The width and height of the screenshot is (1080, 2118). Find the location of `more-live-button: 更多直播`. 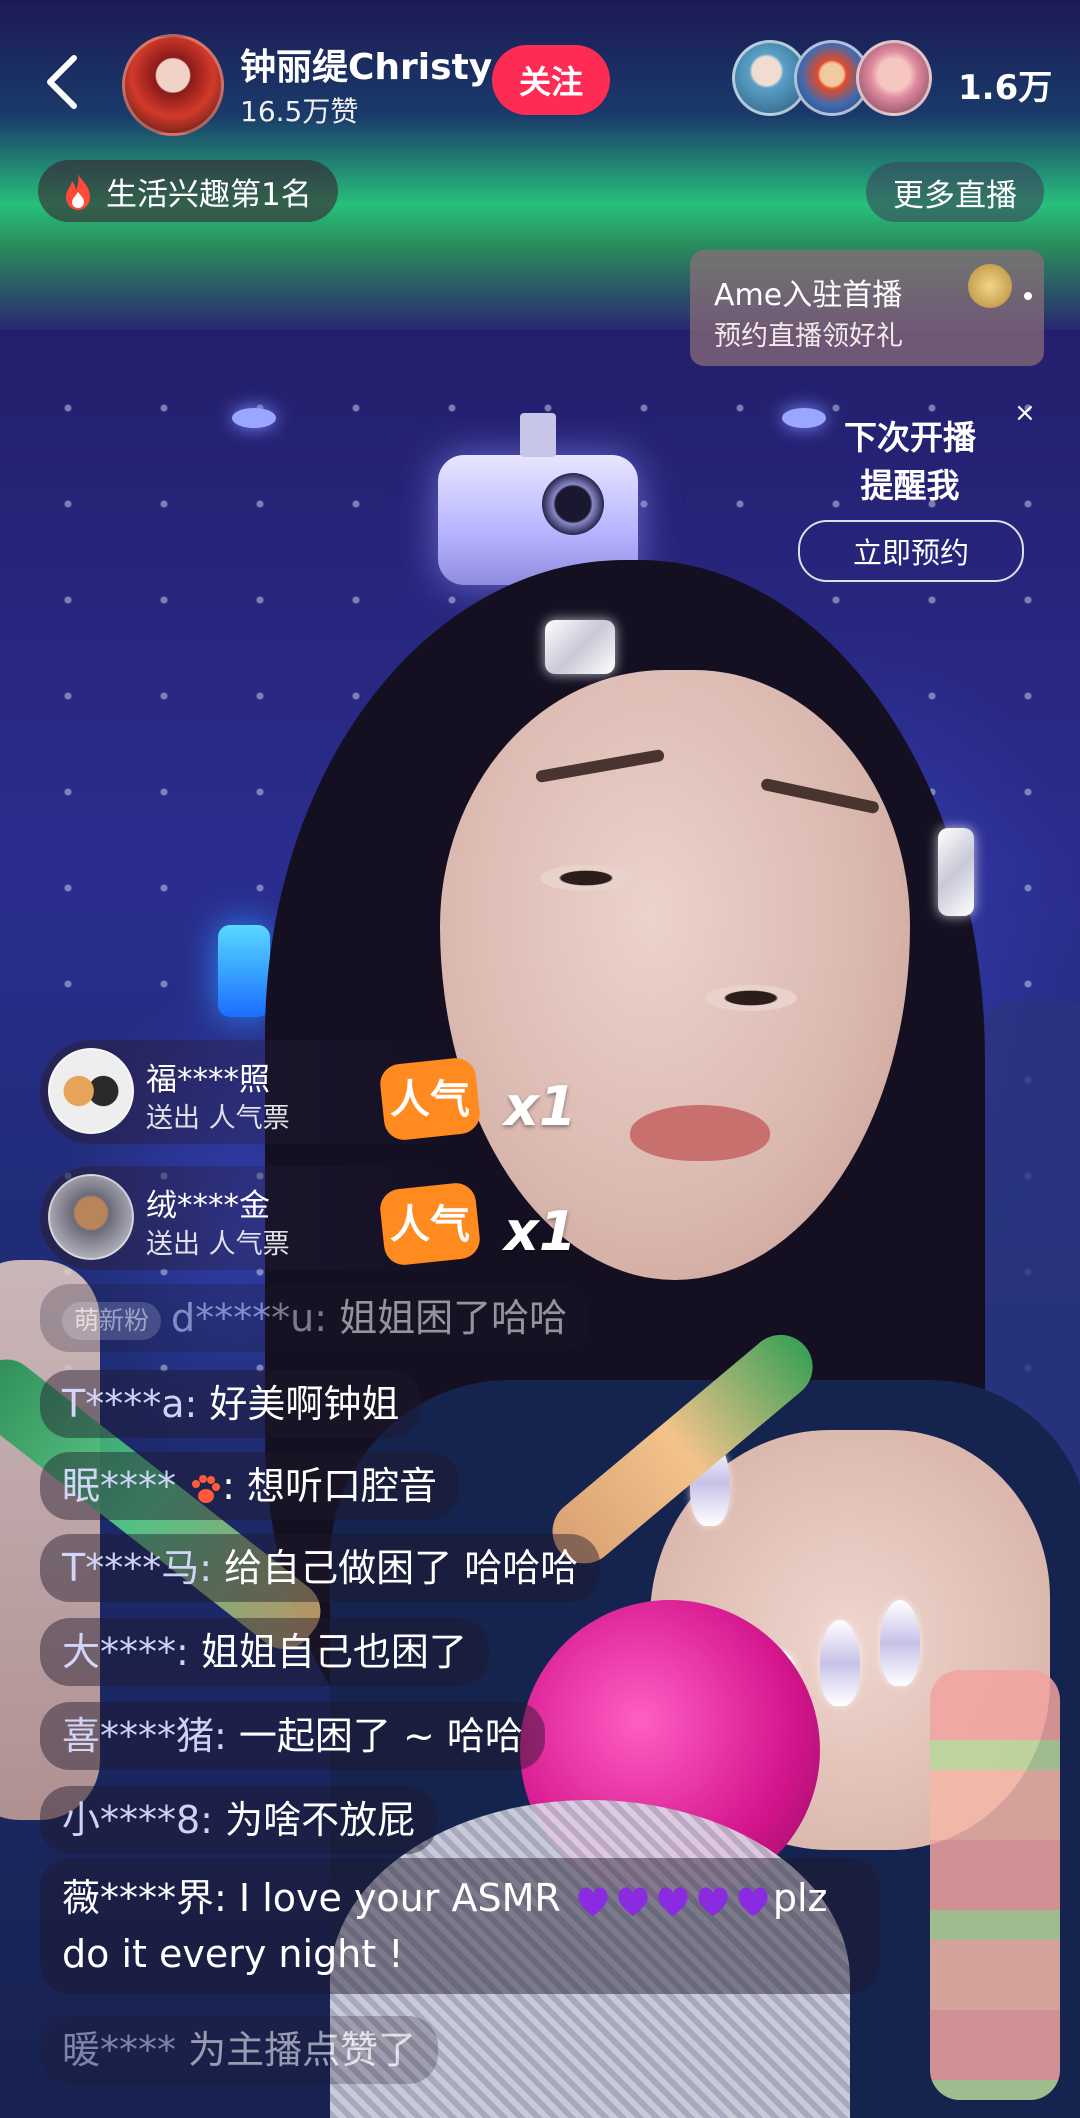

more-live-button: 更多直播 is located at coordinates (955, 192).